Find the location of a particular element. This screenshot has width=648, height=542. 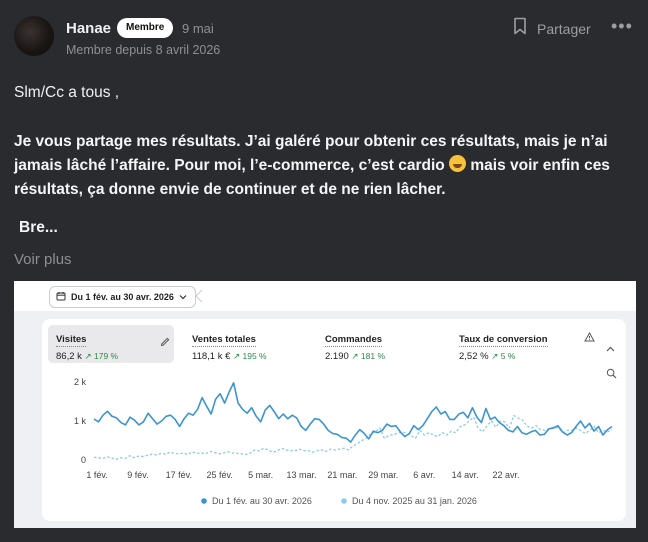

legend-label: Du 1 fév. au 30 avr. 2026 is located at coordinates (262, 501).